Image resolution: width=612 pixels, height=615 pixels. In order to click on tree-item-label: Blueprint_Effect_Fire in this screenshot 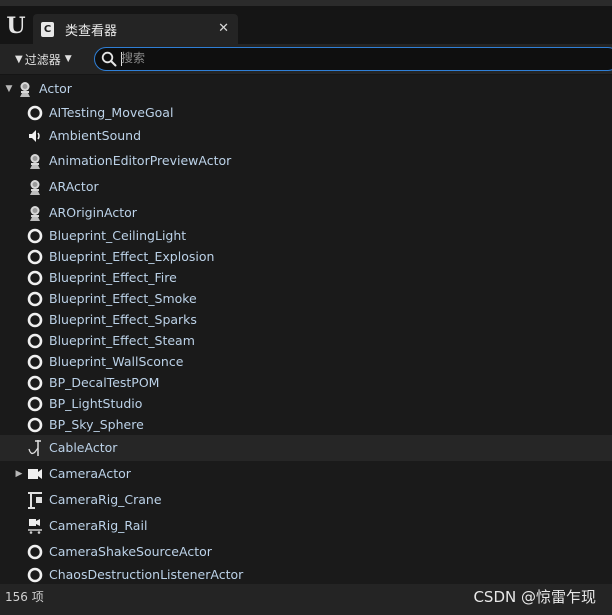, I will do `click(113, 277)`.